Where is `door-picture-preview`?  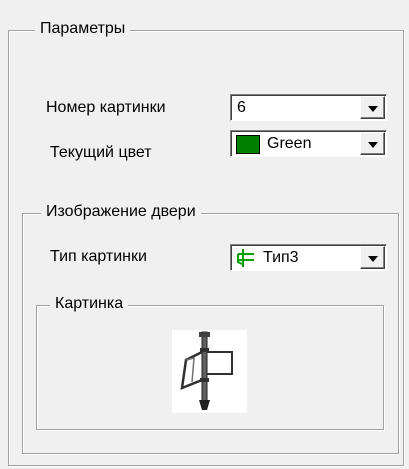
door-picture-preview is located at coordinates (209, 371).